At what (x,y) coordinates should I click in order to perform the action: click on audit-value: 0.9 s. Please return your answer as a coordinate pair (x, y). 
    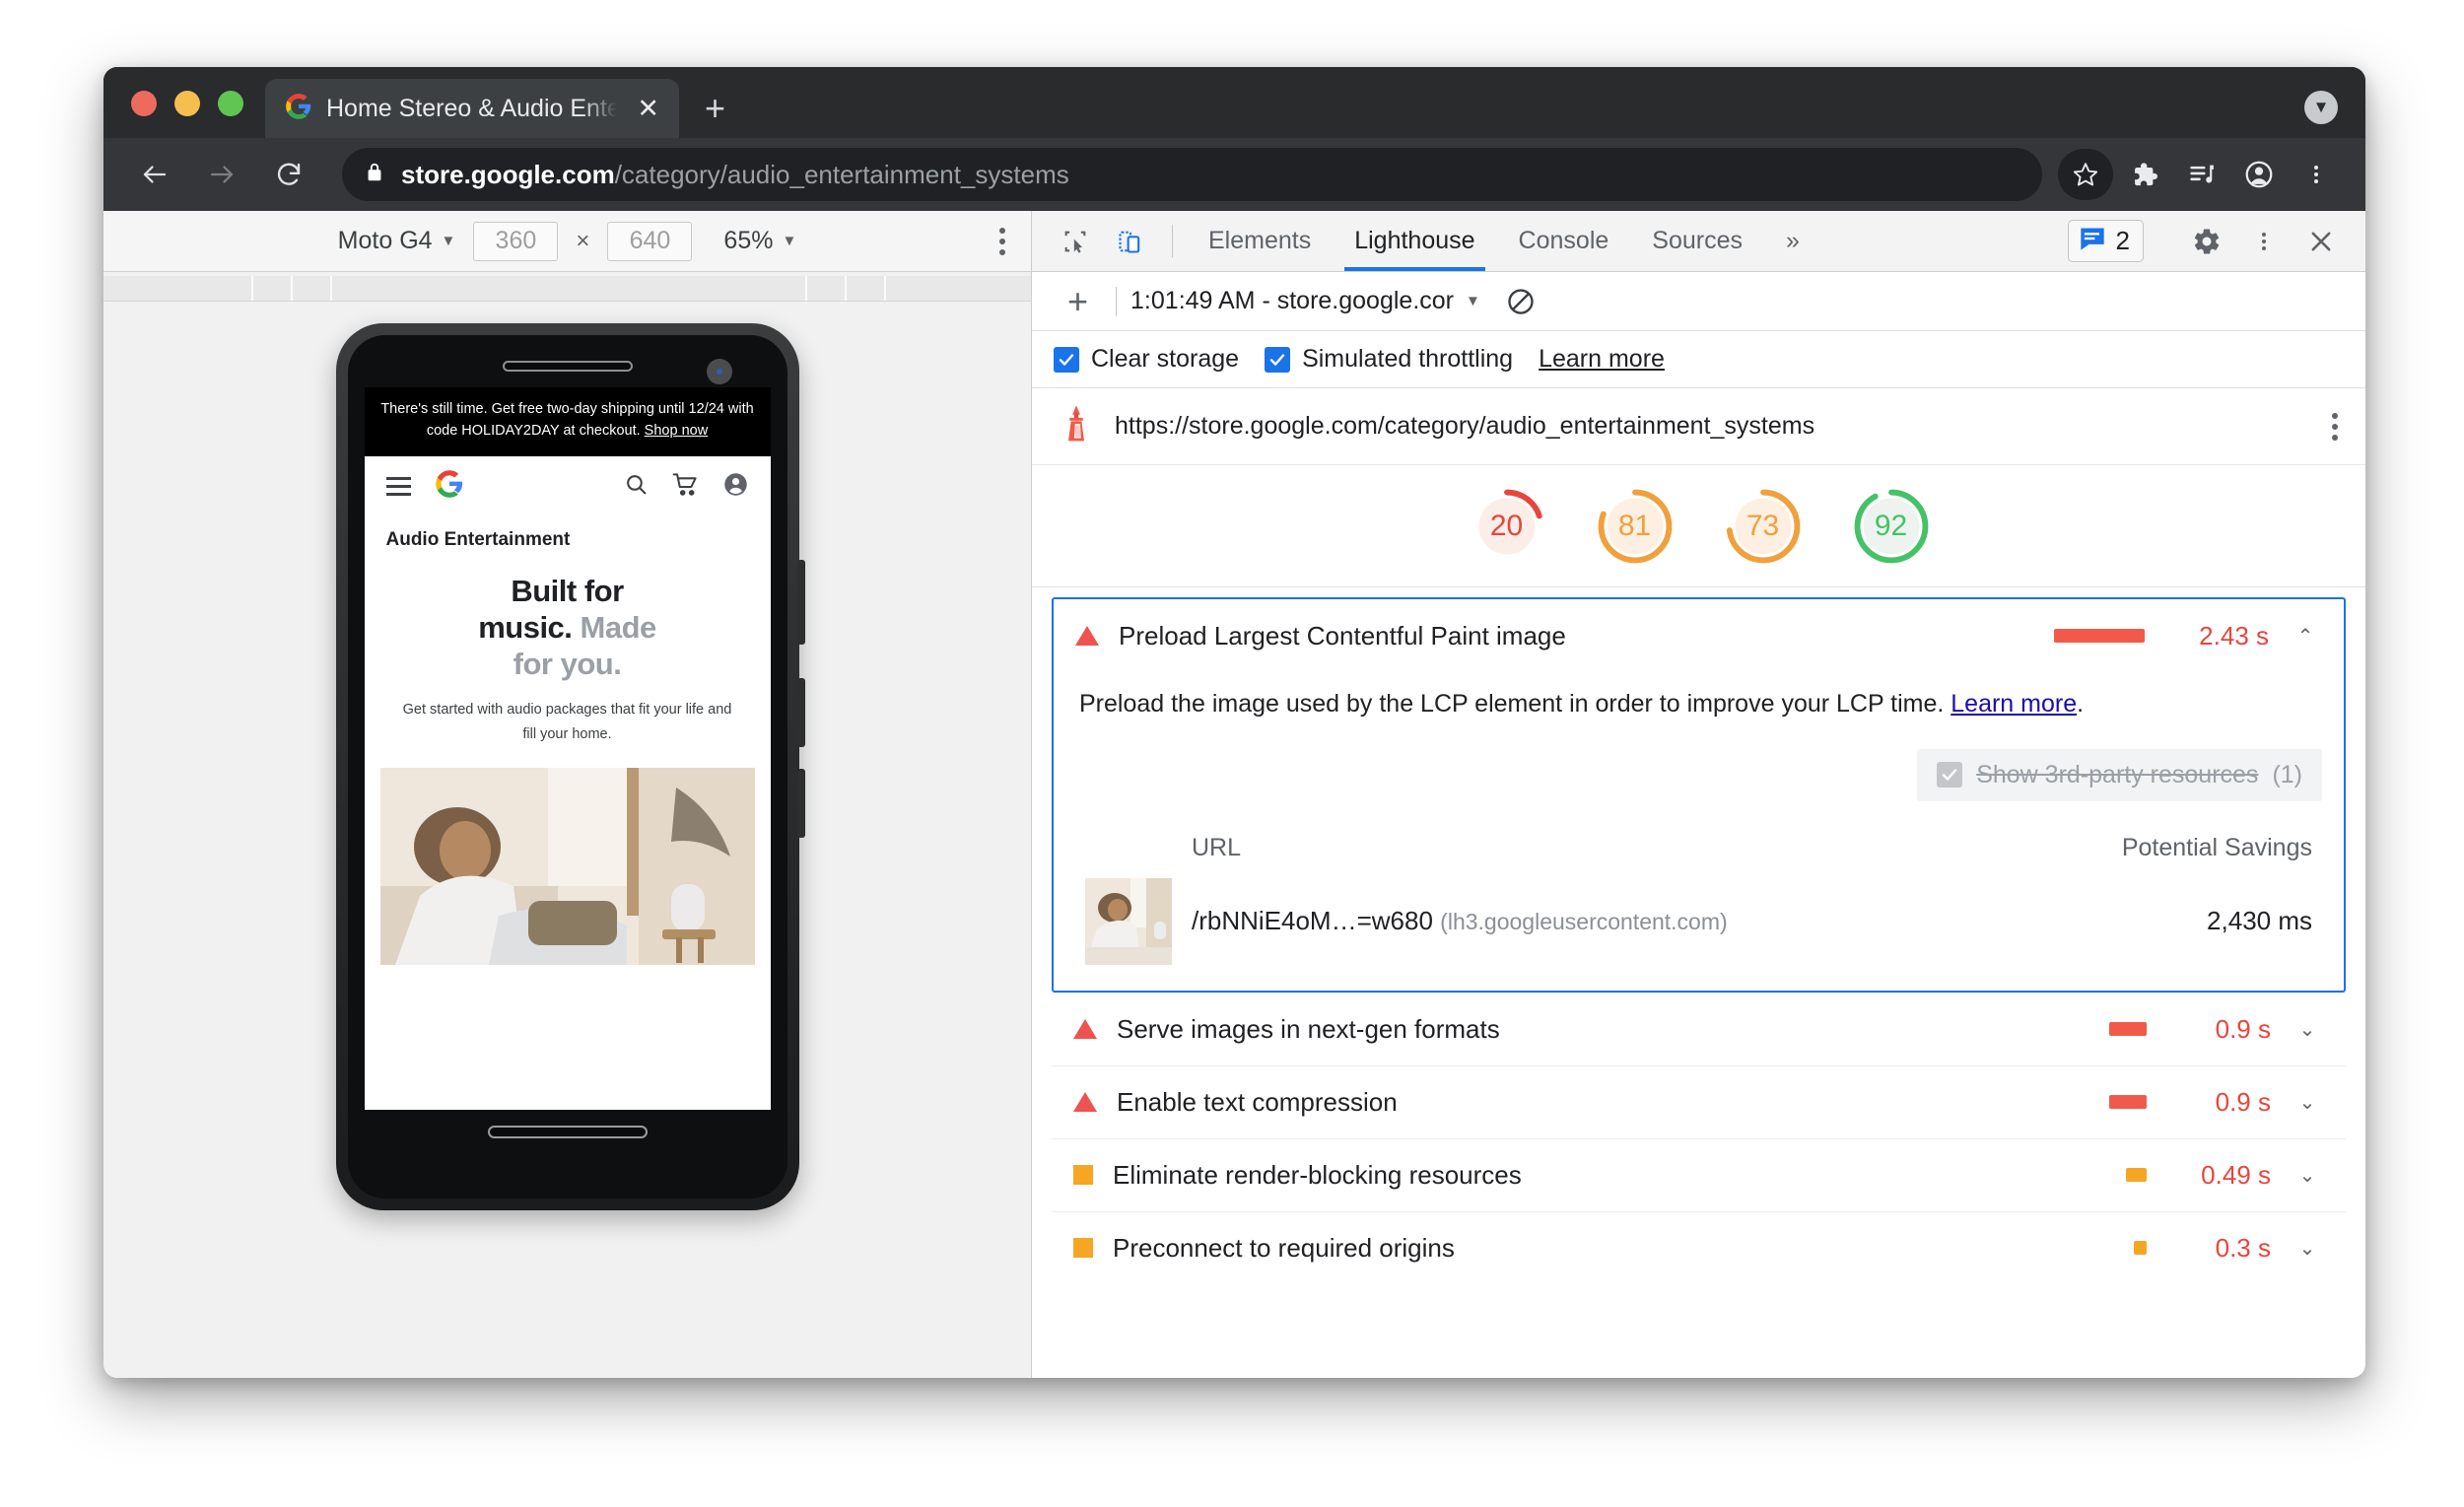
    Looking at the image, I should click on (2243, 1028).